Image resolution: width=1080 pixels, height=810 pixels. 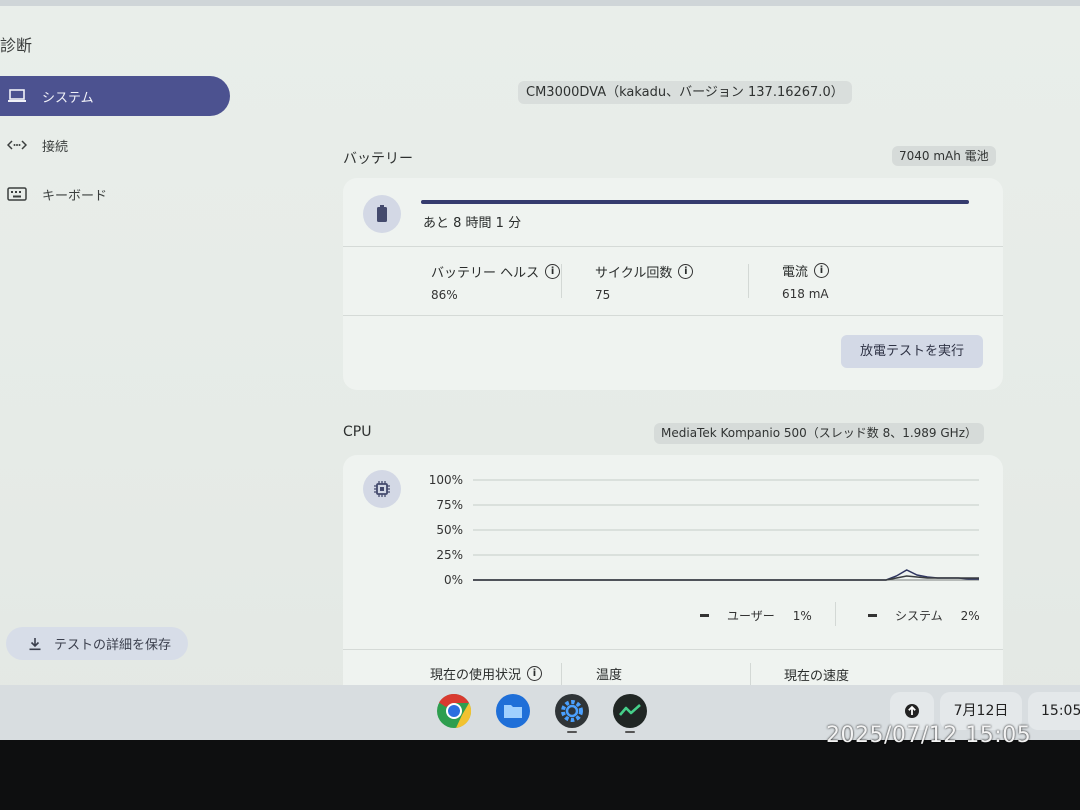 What do you see at coordinates (802, 615) in the screenshot?
I see `legend-value: 1%` at bounding box center [802, 615].